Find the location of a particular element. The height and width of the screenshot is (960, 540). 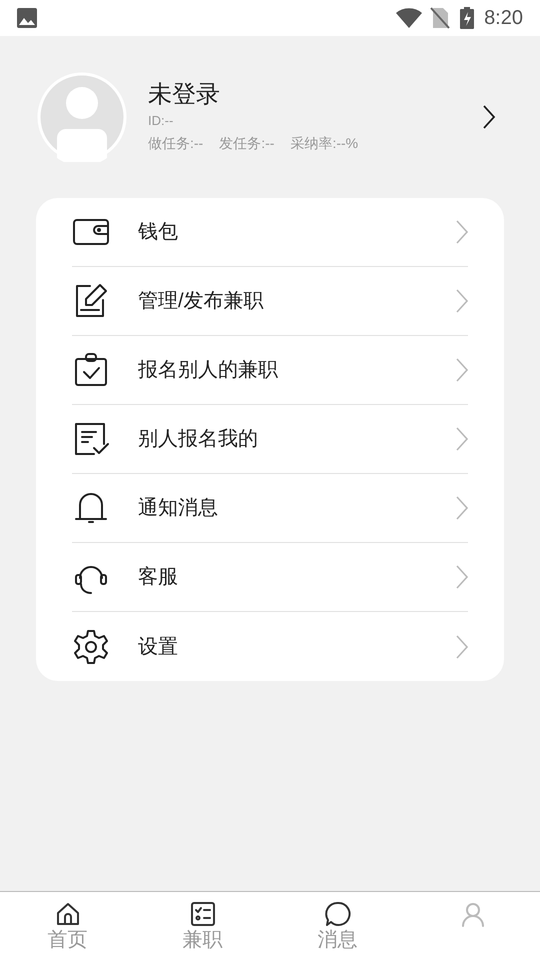

no-sim-icon is located at coordinates (440, 18).